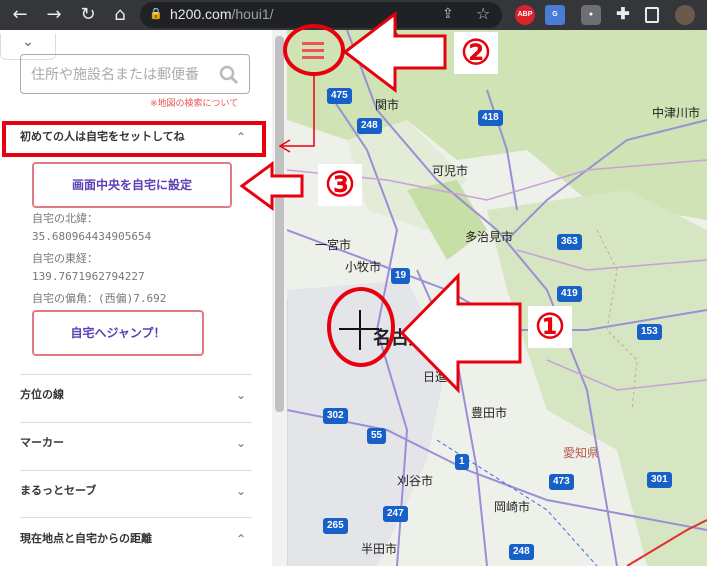 This screenshot has height=566, width=707. Describe the element at coordinates (550, 327) in the screenshot. I see `annotation-number-1: ①` at that location.